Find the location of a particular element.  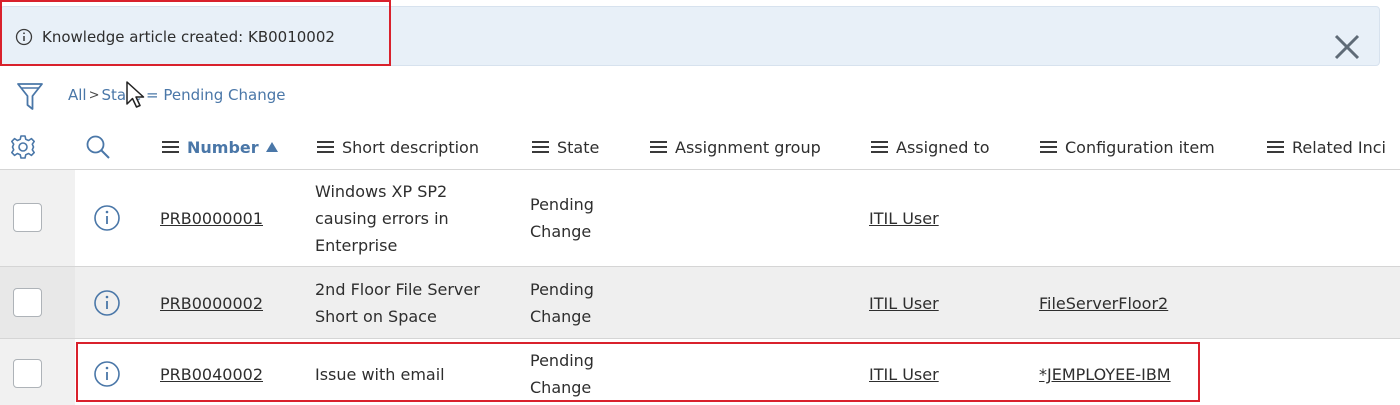

banner-message: Knowledge article created: KB0010002 is located at coordinates (175, 37).